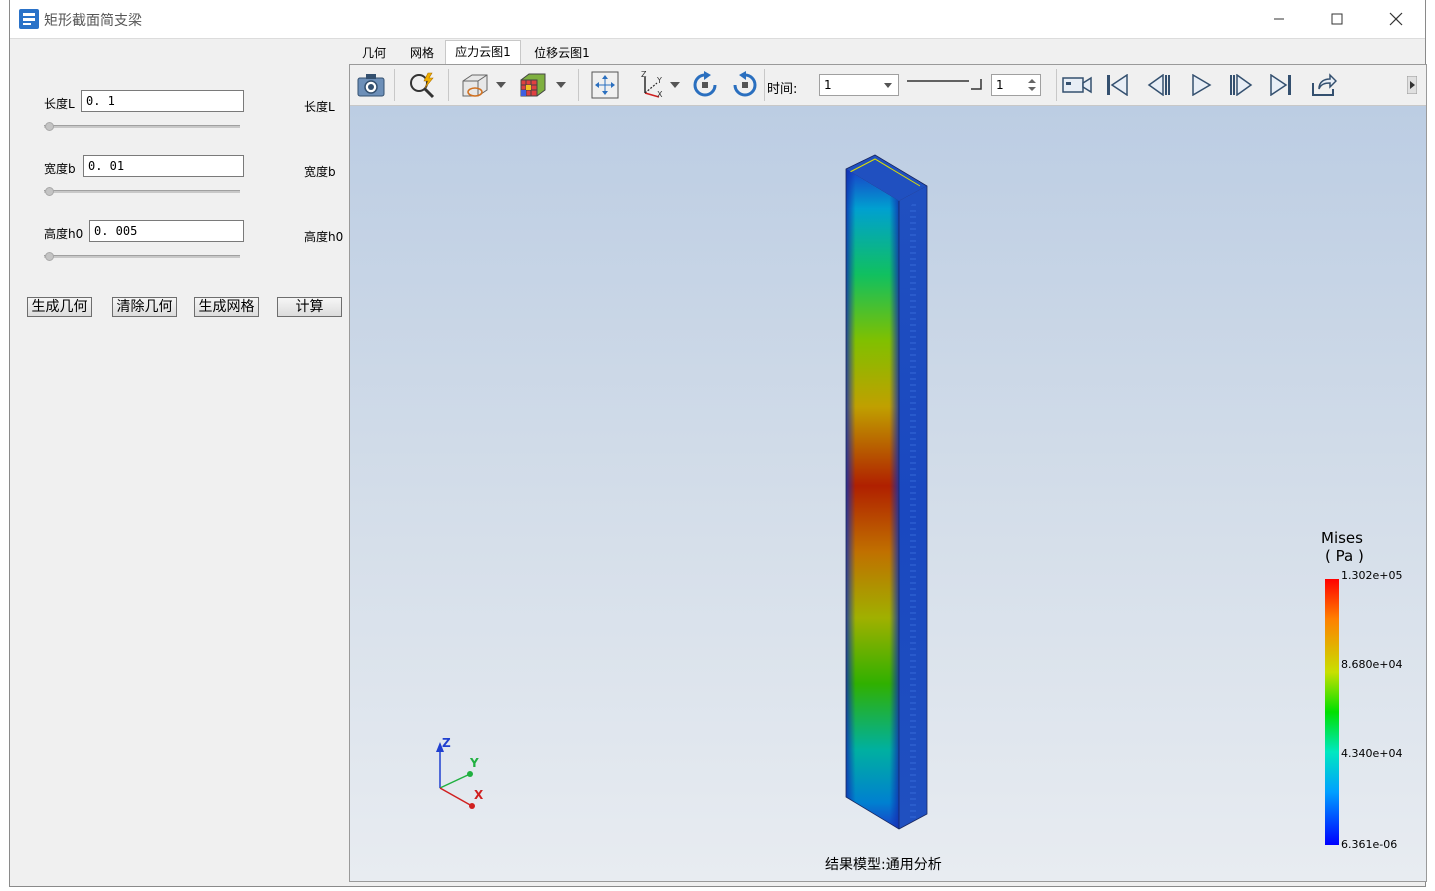 The width and height of the screenshot is (1435, 891). What do you see at coordinates (163, 166) in the screenshot?
I see `width-input` at bounding box center [163, 166].